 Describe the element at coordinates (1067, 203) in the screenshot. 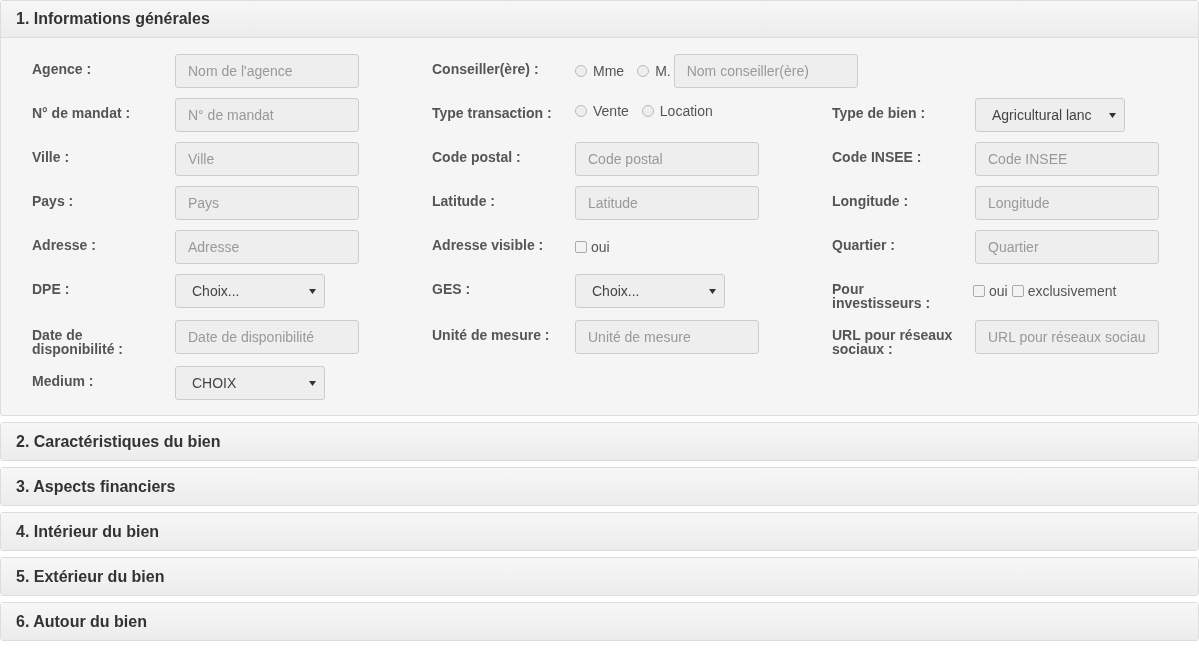

I see `input-field: Longitude` at that location.